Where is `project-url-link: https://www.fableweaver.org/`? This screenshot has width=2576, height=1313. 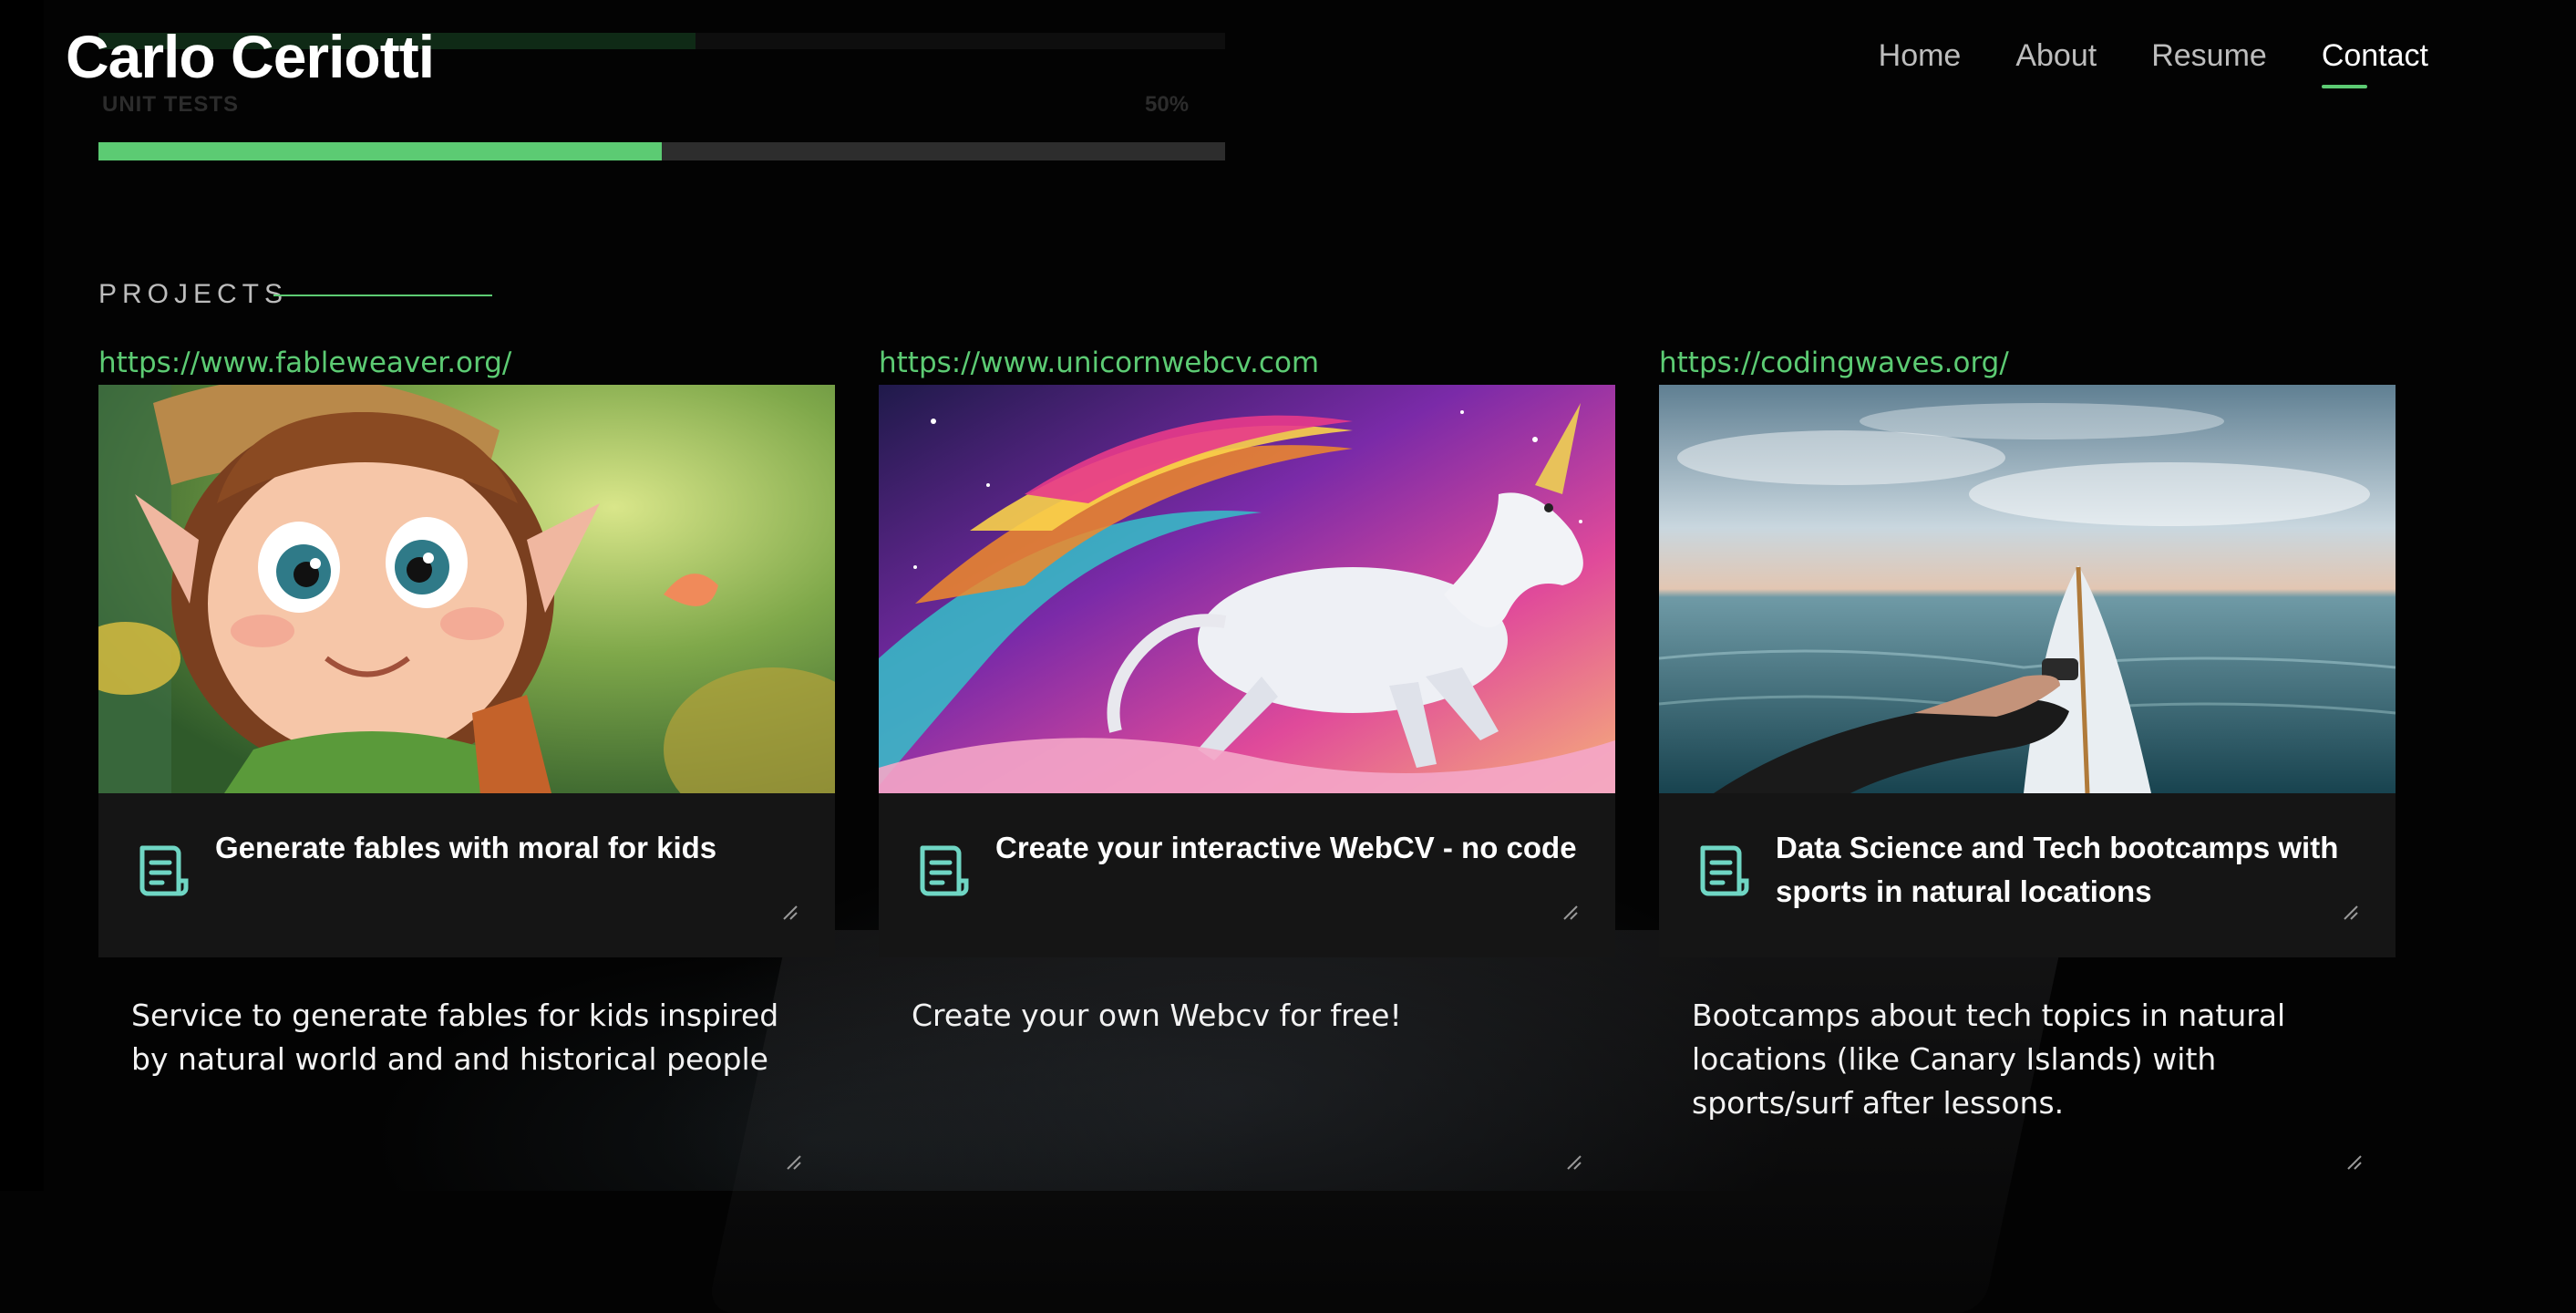
project-url-link: https://www.fableweaver.org/ is located at coordinates (466, 365).